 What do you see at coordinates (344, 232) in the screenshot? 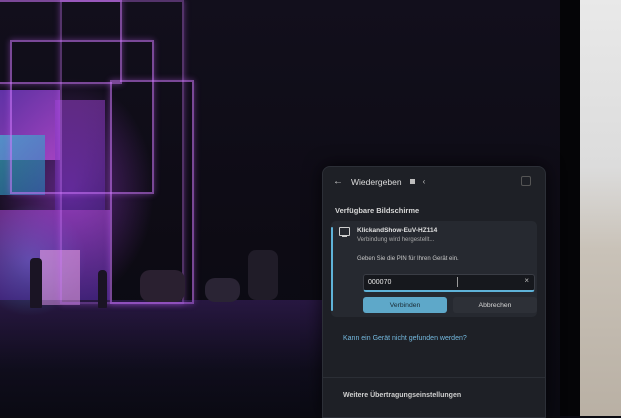
I see `monitor-icon` at bounding box center [344, 232].